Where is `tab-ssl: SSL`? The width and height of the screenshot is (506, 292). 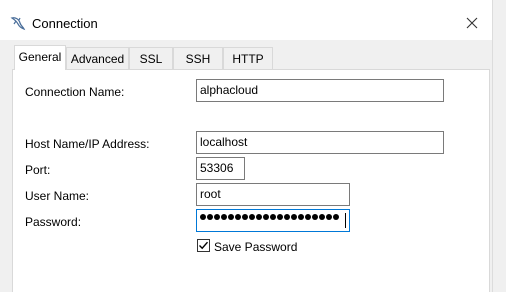 tab-ssl: SSL is located at coordinates (151, 58).